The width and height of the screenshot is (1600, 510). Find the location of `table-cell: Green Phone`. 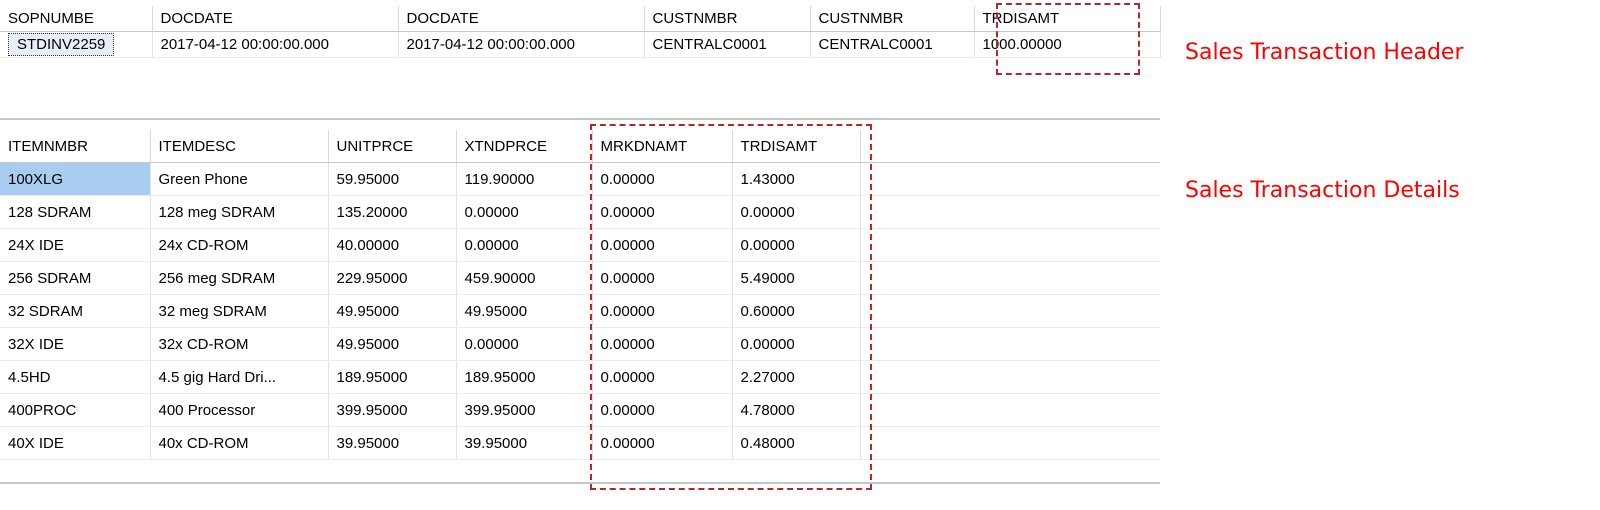

table-cell: Green Phone is located at coordinates (239, 179).